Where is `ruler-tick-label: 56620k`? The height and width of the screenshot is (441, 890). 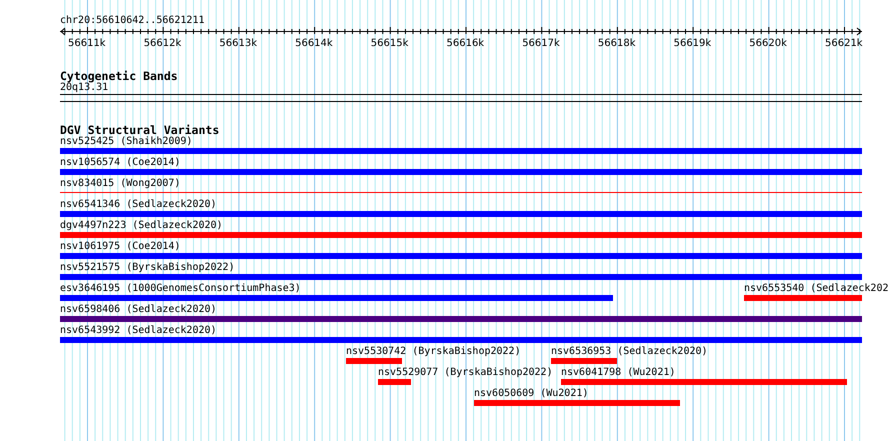 ruler-tick-label: 56620k is located at coordinates (768, 43).